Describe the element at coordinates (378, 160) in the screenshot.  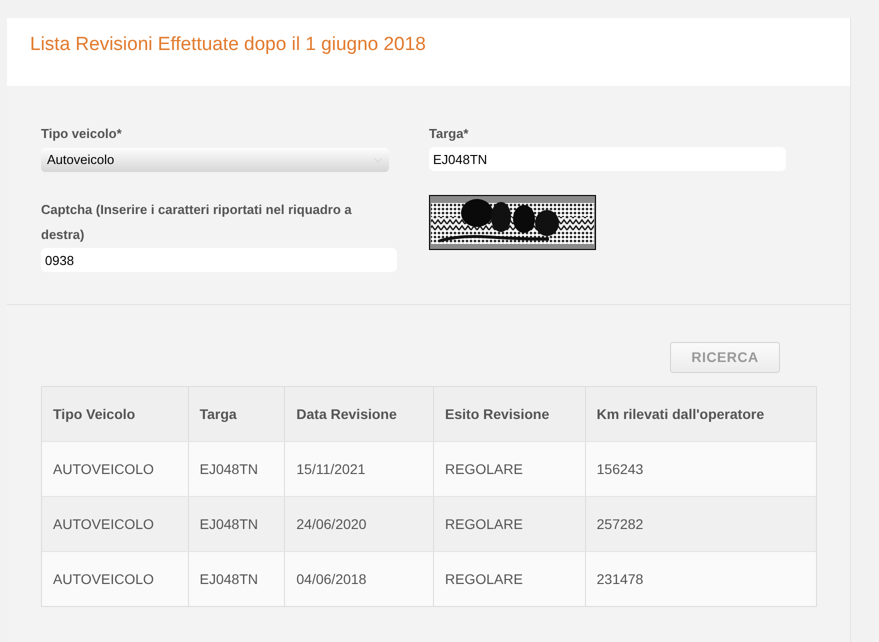
I see `chevron-down-icon` at that location.